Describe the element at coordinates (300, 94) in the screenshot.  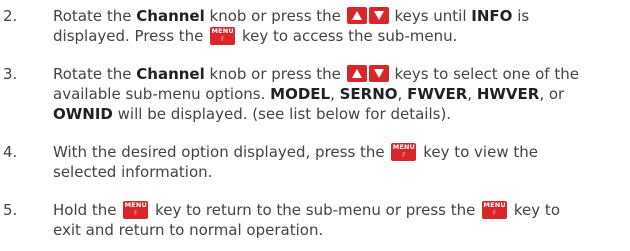
I see `model-option: MODEL` at that location.